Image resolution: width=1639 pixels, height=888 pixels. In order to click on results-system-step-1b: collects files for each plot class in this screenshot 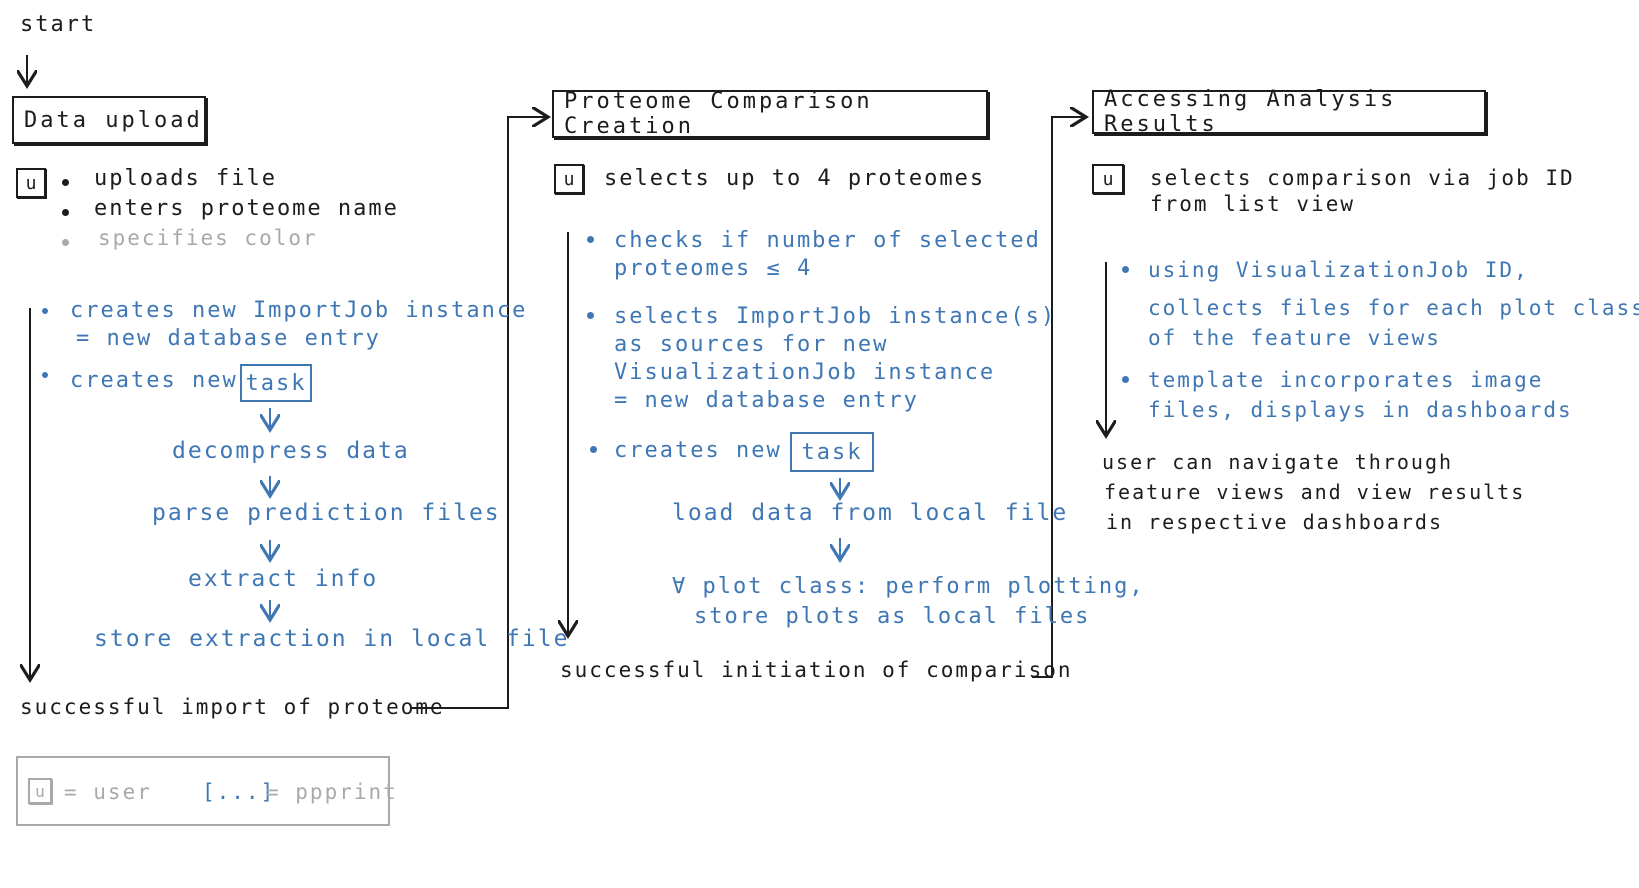, I will do `click(1393, 308)`.